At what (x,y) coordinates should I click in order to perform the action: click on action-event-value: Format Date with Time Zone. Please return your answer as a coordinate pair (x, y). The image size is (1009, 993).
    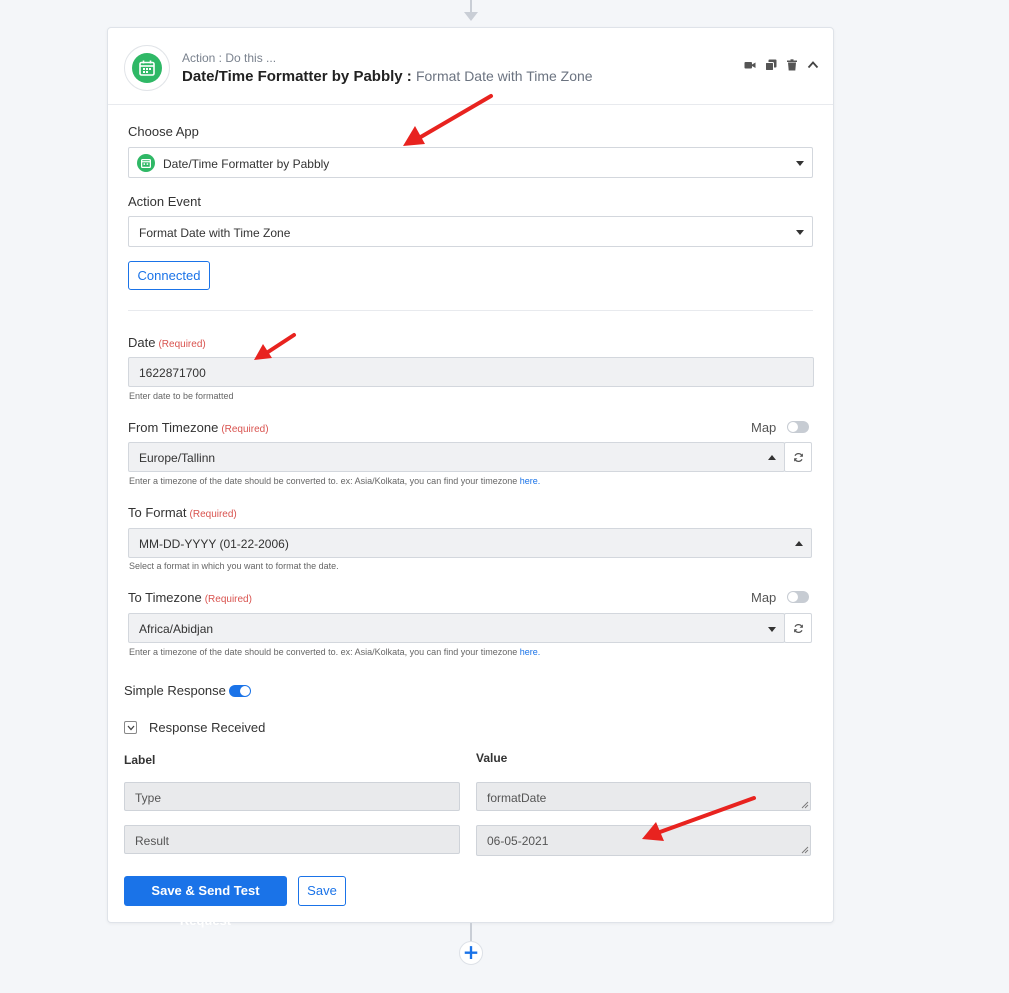
    Looking at the image, I should click on (215, 233).